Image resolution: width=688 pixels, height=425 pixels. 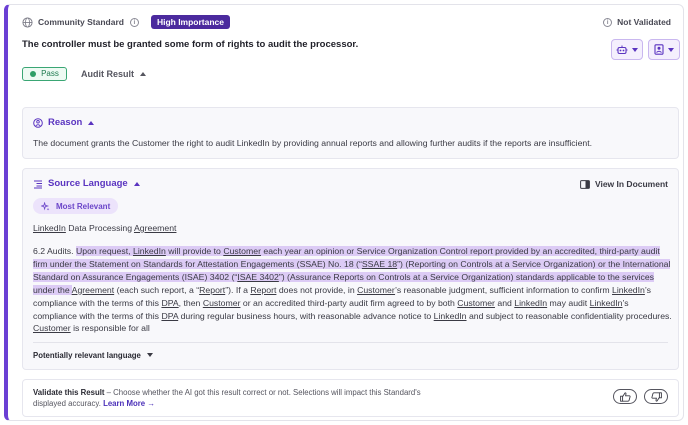 I want to click on most-relevant-badge: Most Relevant, so click(x=76, y=206).